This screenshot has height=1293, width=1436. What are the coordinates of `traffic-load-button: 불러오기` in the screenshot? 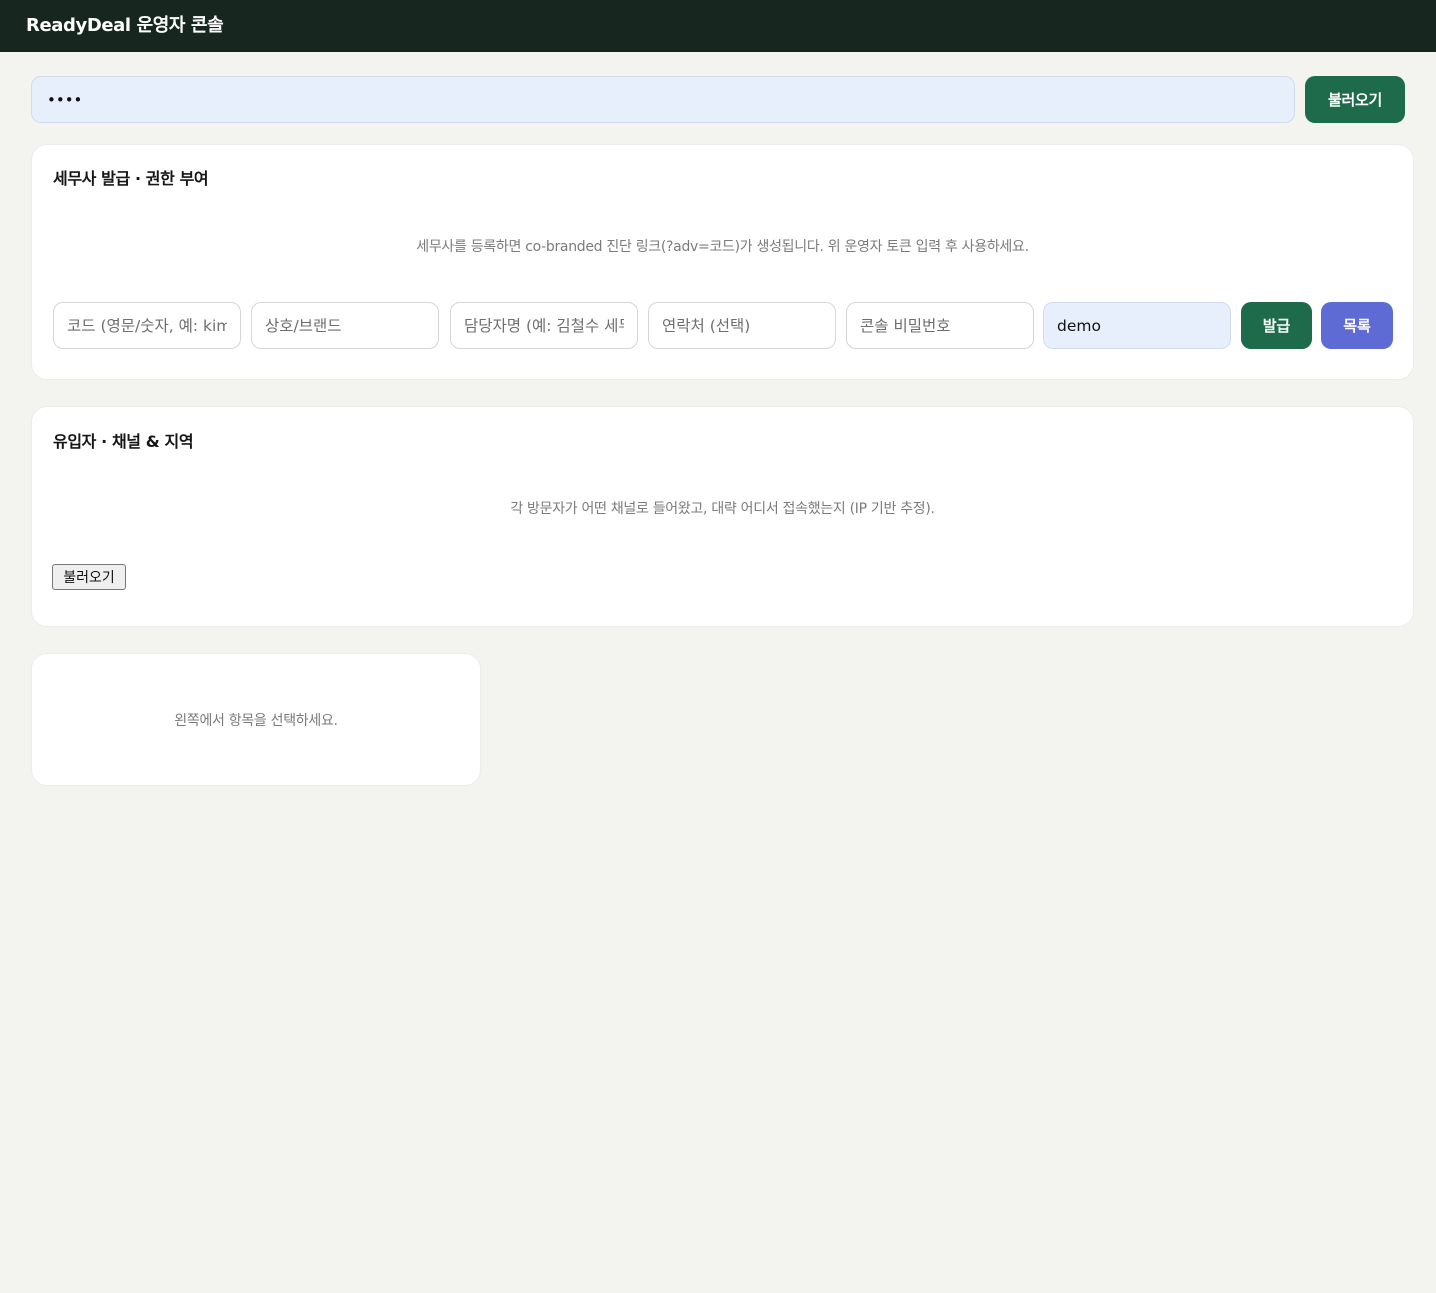 It's located at (89, 577).